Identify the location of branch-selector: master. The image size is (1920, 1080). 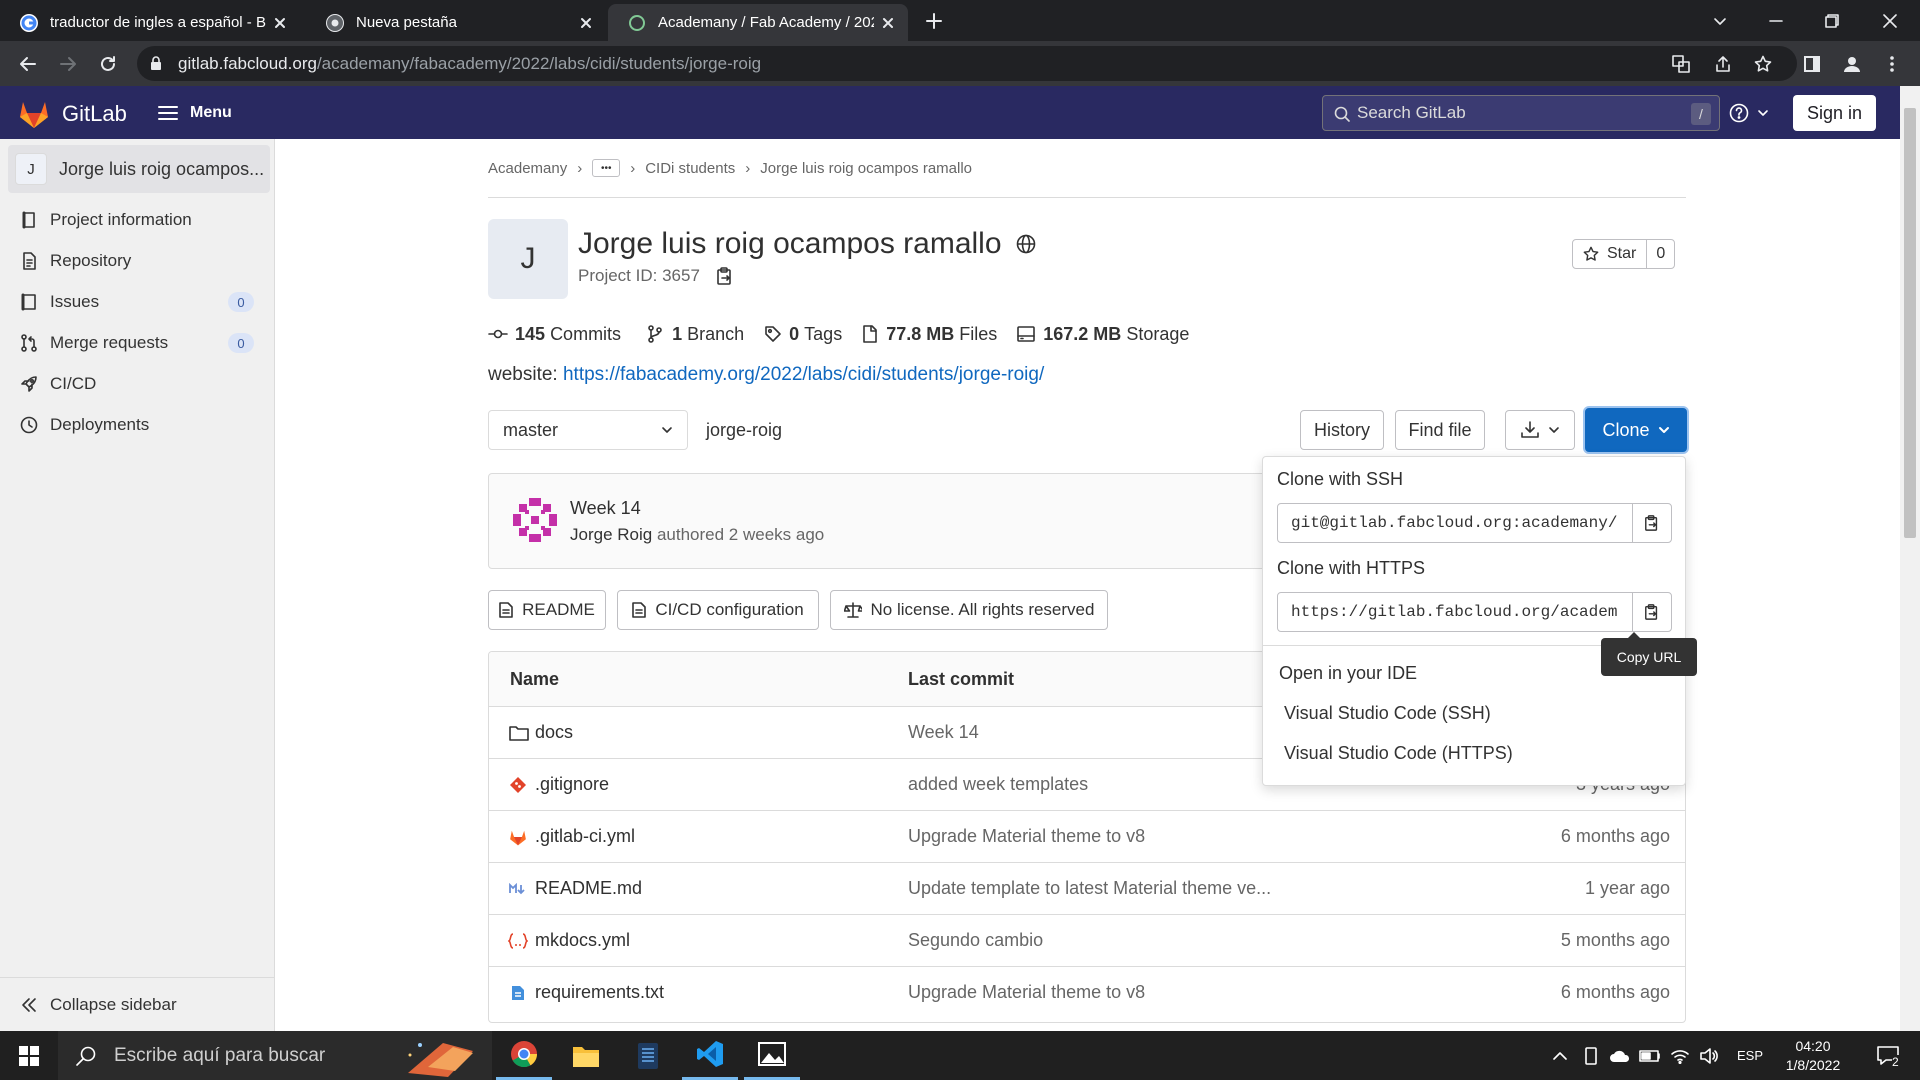
(588, 430).